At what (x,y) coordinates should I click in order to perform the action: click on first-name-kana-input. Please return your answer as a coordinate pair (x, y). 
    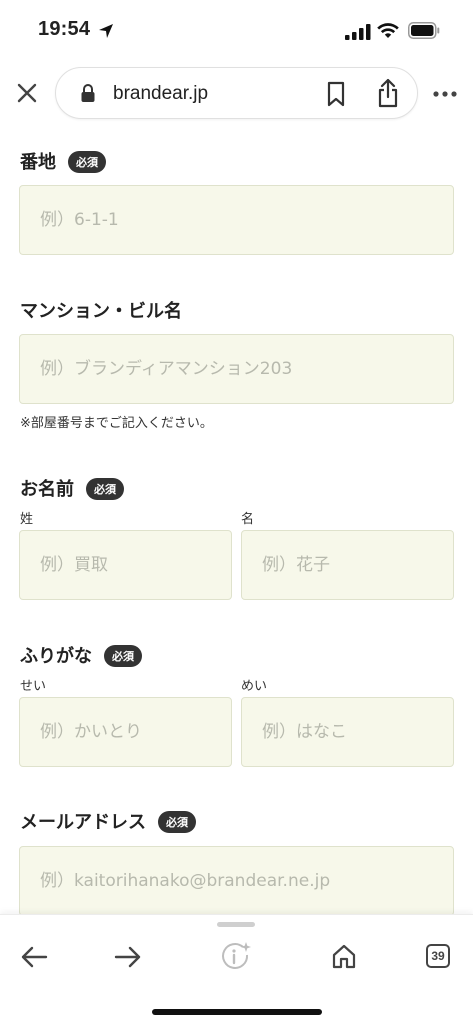
    Looking at the image, I should click on (347, 732).